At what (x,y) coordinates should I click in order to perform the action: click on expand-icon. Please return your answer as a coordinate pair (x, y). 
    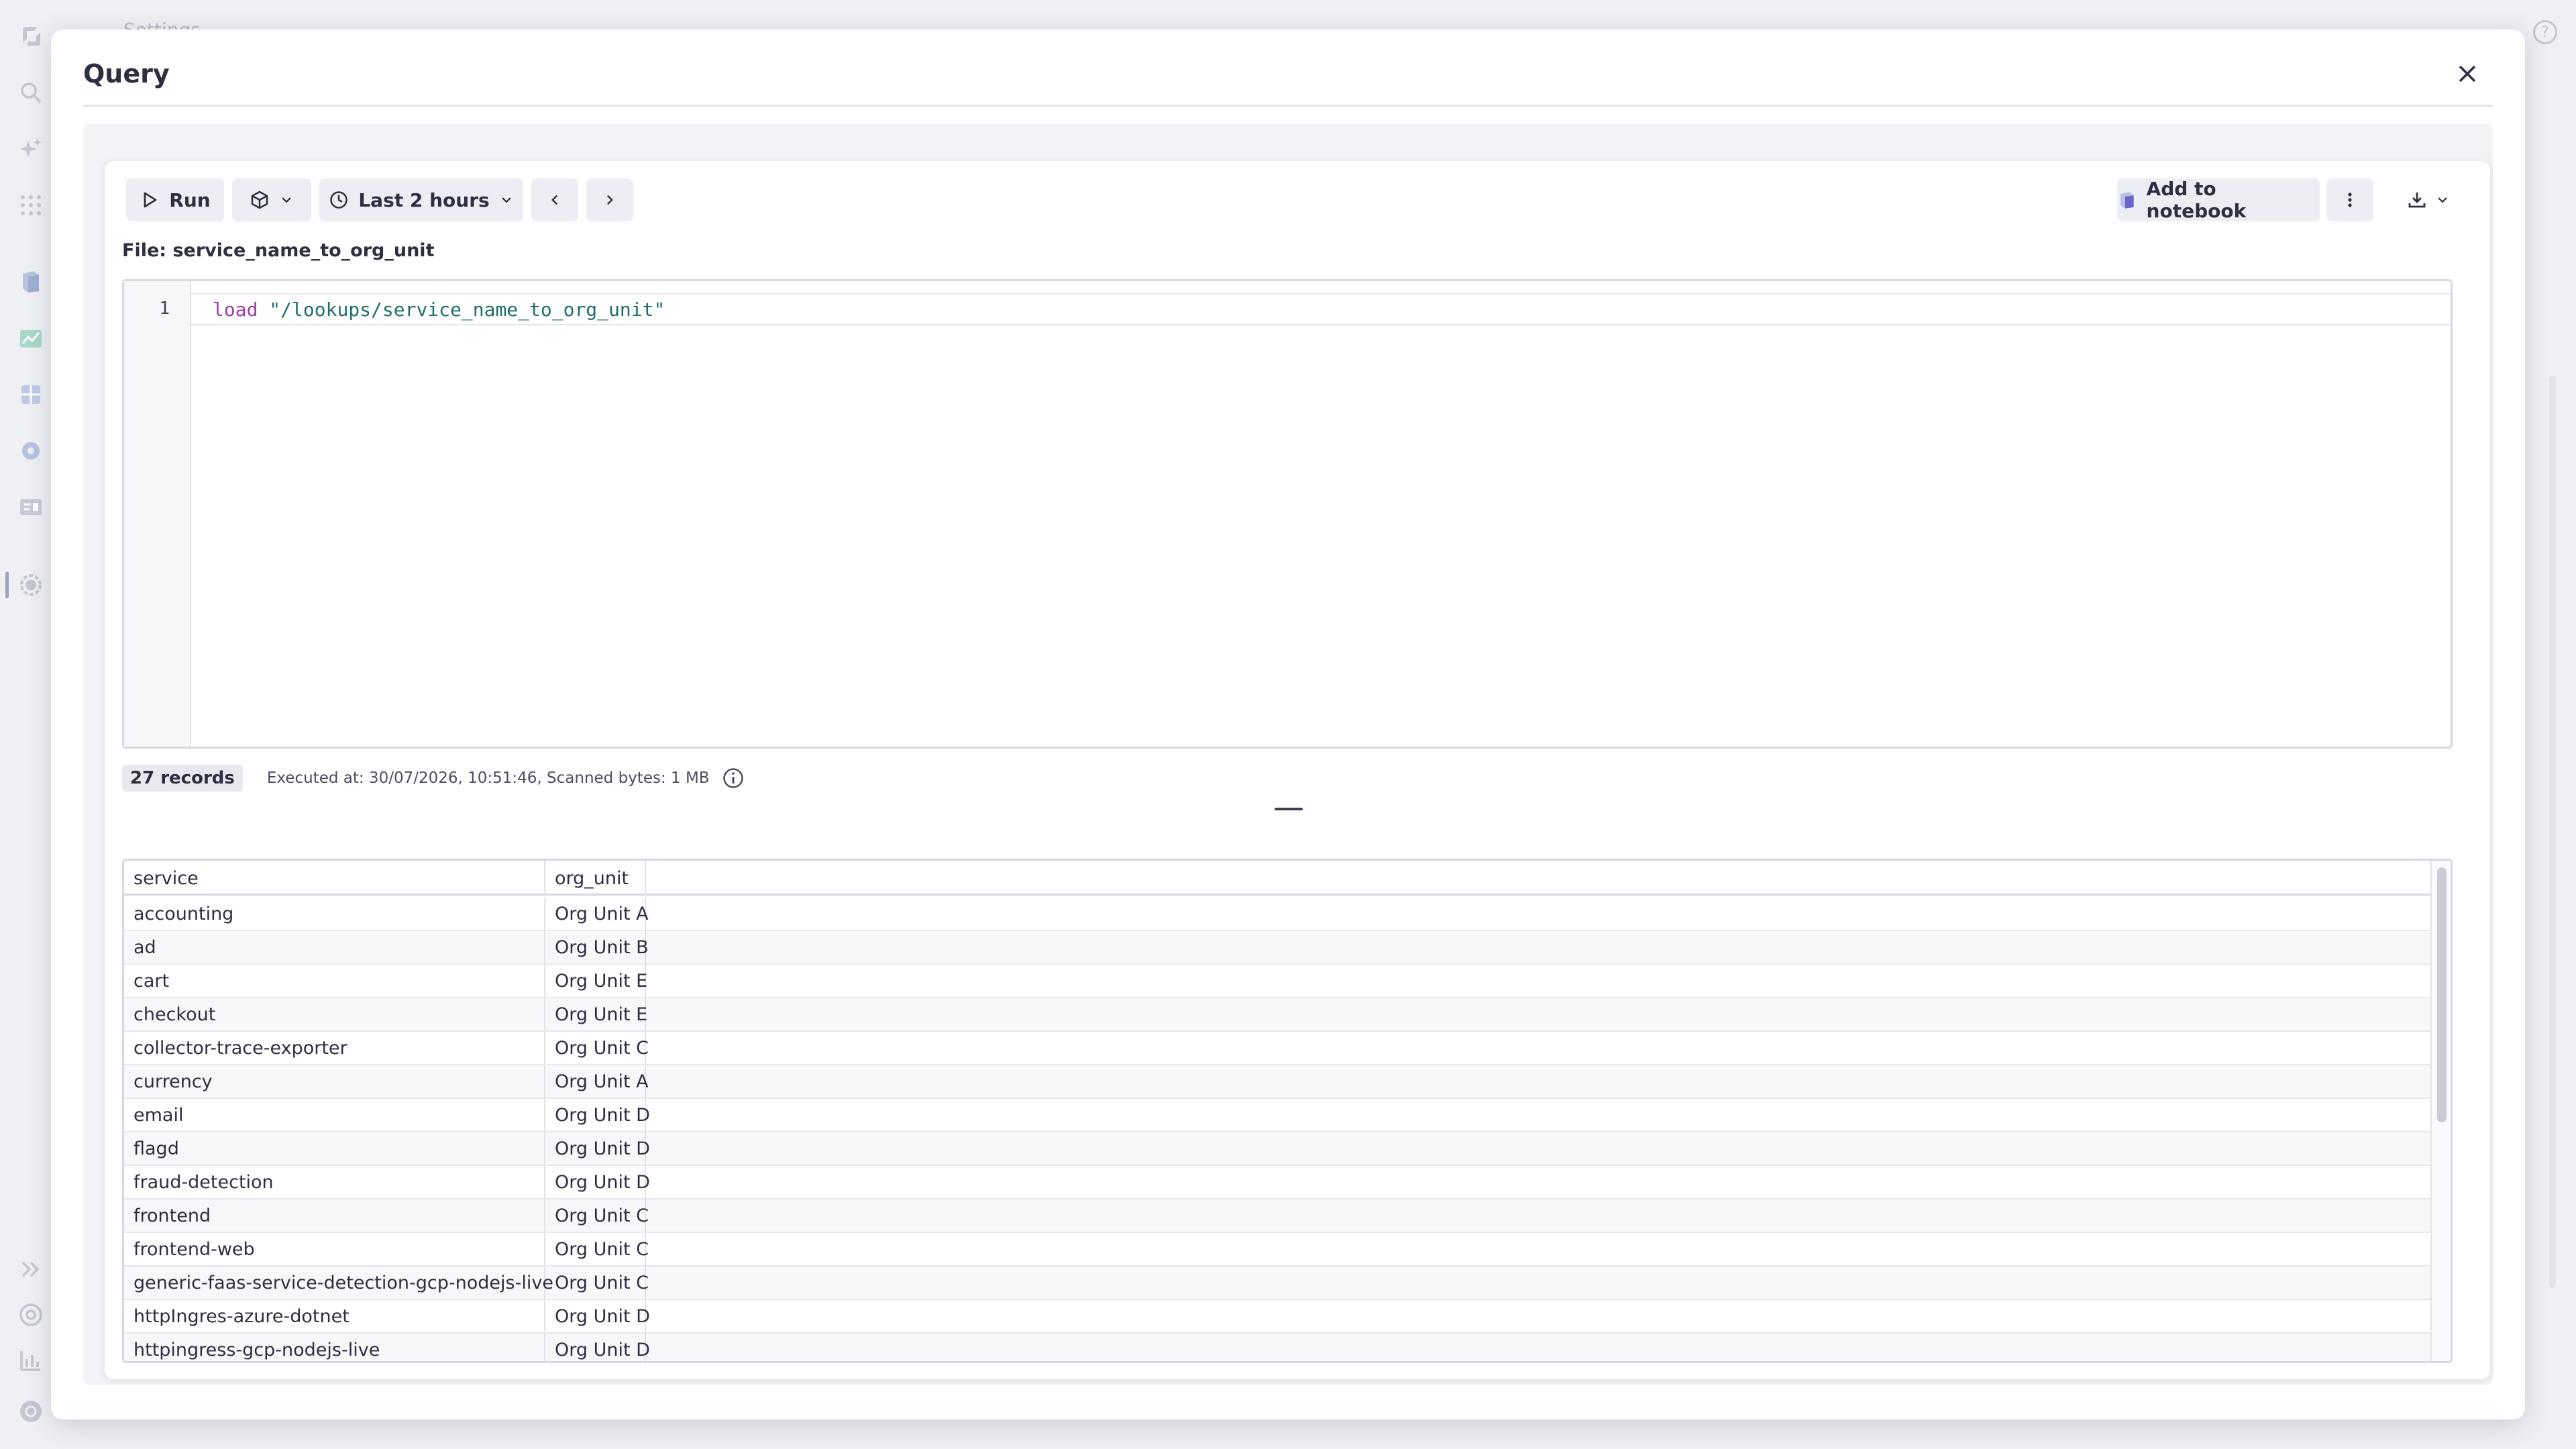
    Looking at the image, I should click on (31, 1269).